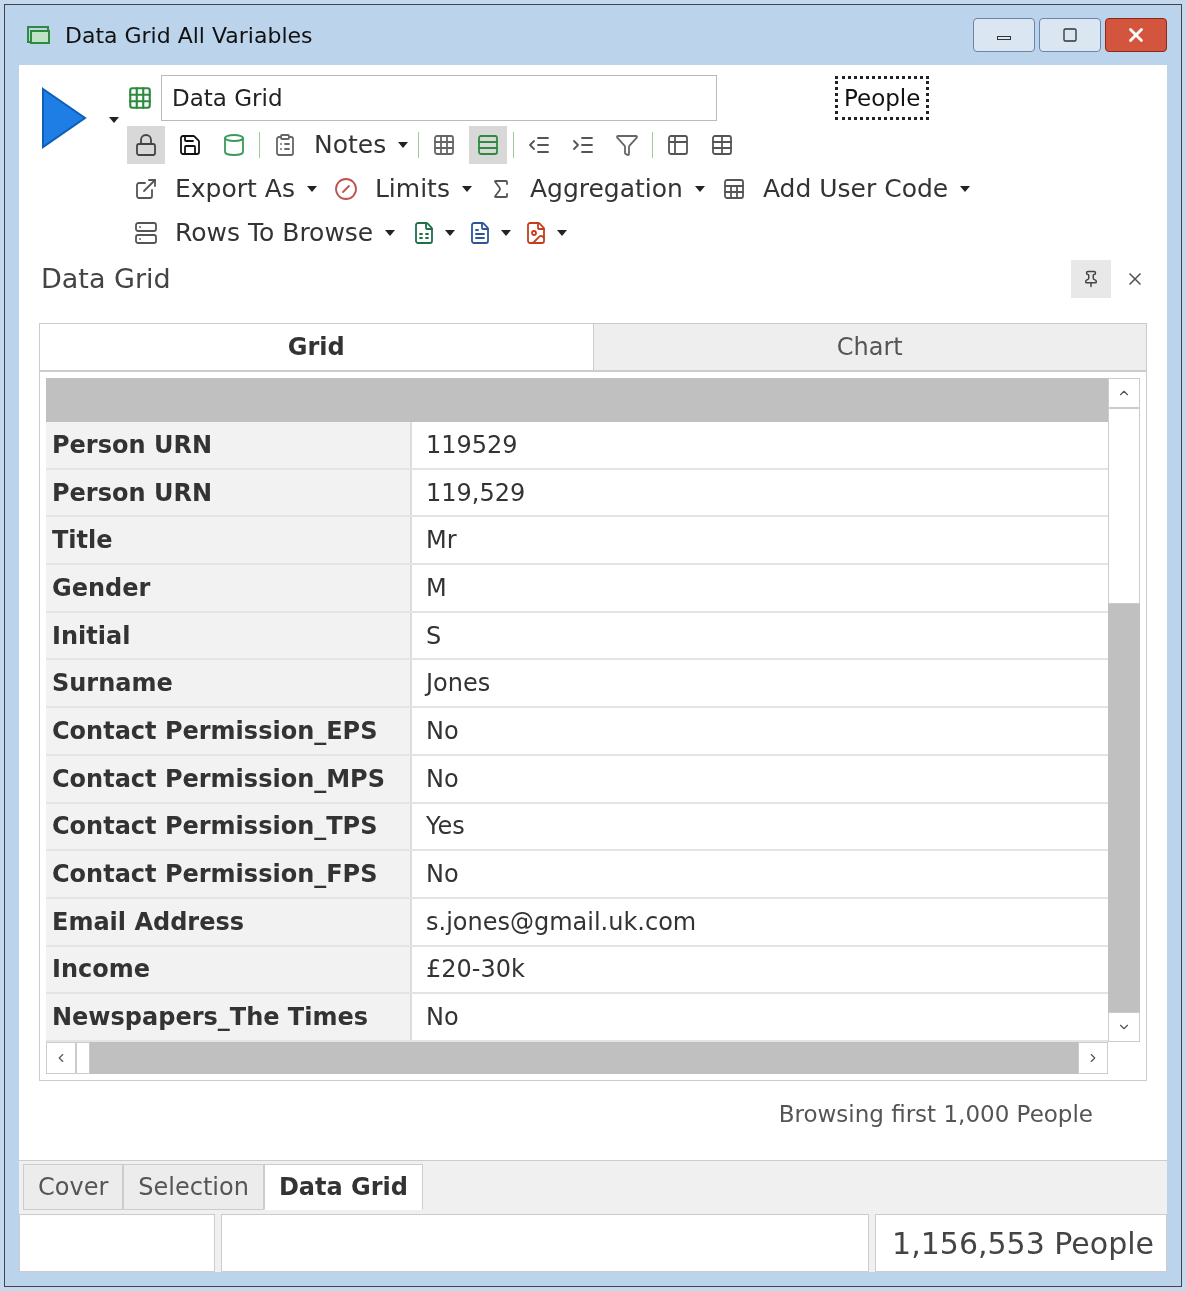  I want to click on row-header: Surname, so click(229, 683).